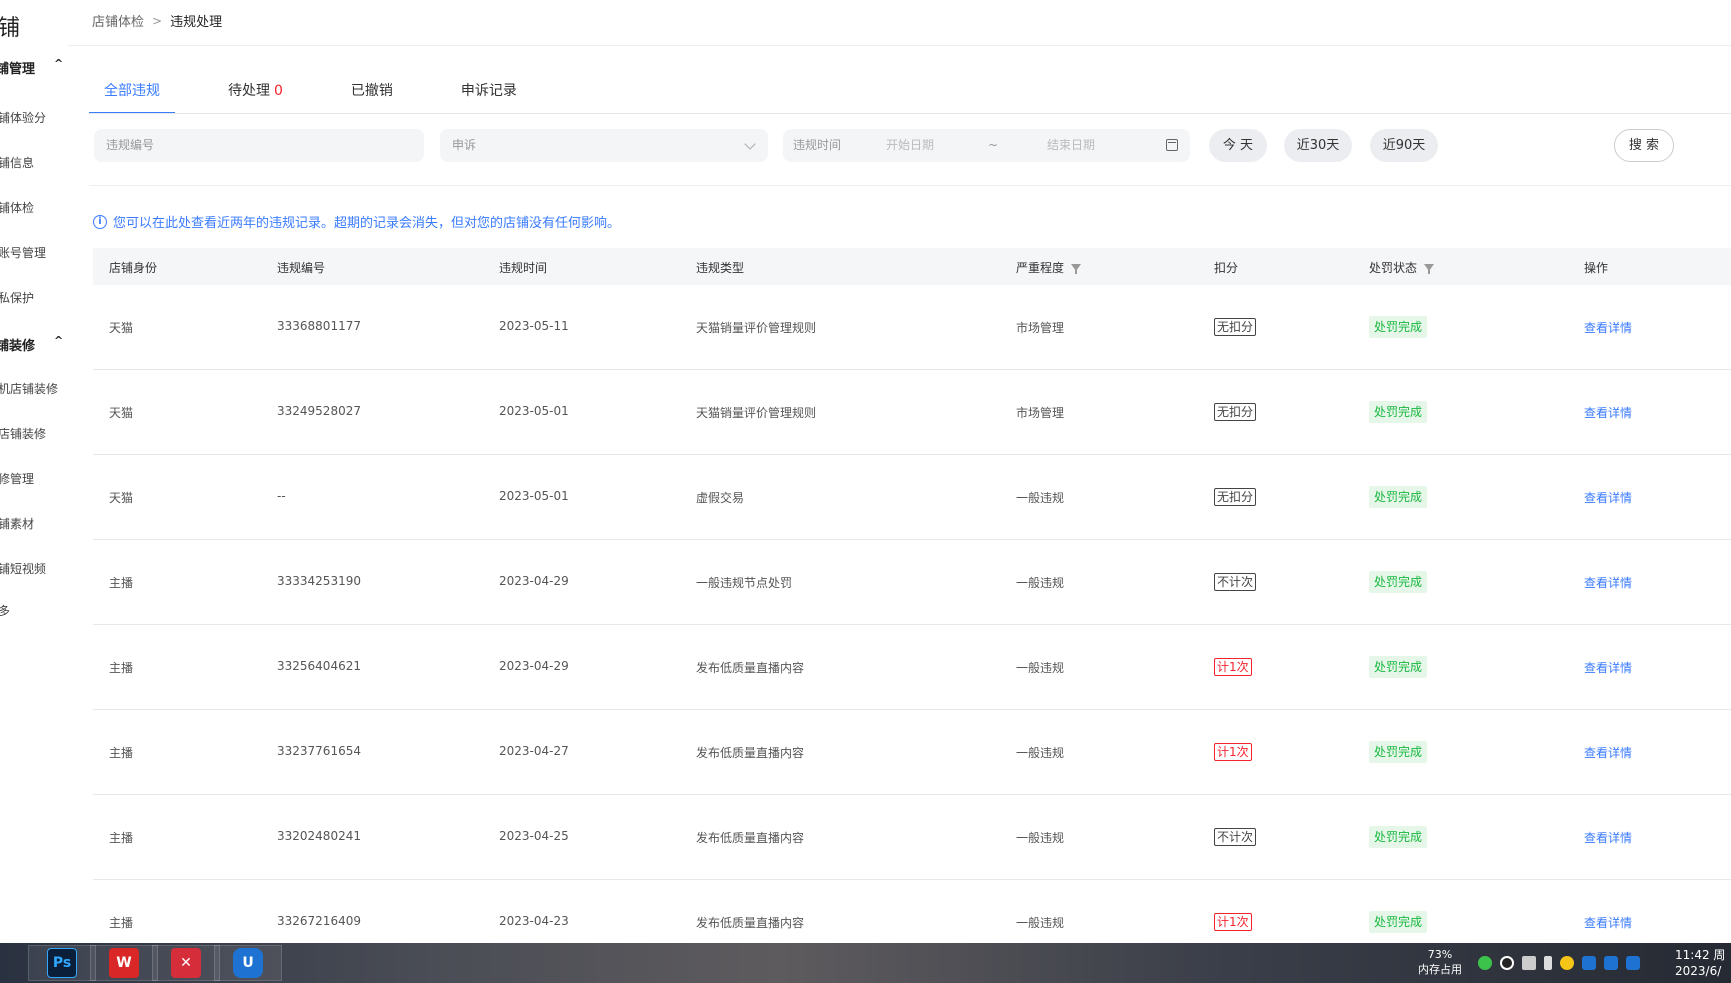 The height and width of the screenshot is (983, 1731). I want to click on tab-appeal-records: 申诉记录, so click(489, 97).